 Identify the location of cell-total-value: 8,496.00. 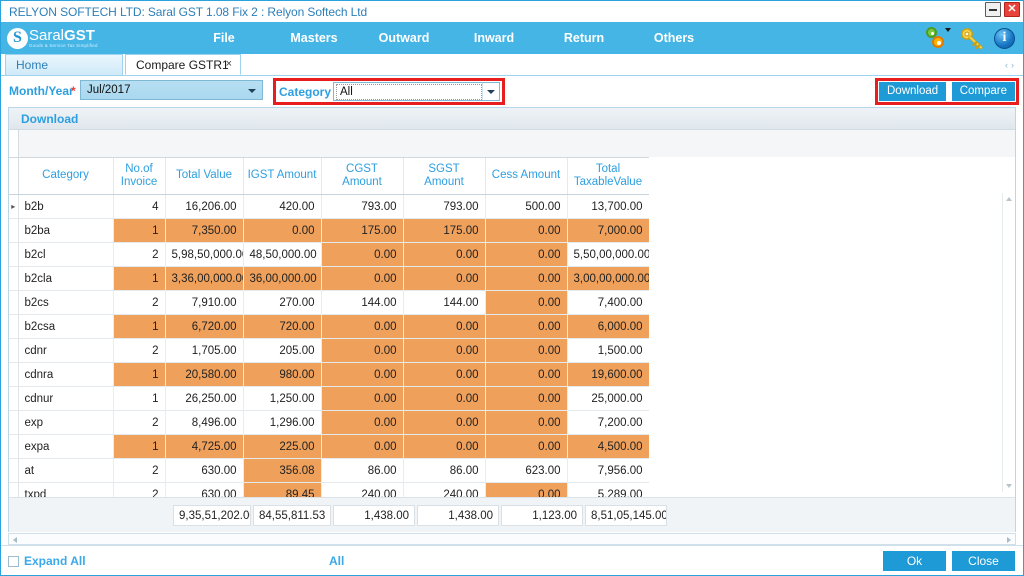
(204, 422).